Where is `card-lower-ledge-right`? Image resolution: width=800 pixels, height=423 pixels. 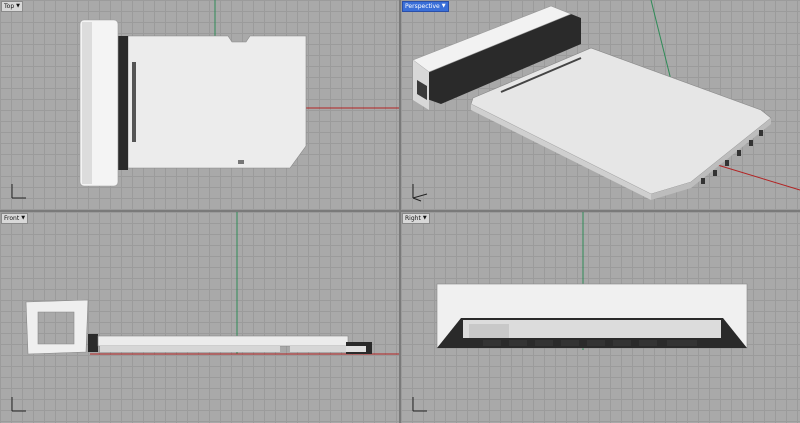 card-lower-ledge-right is located at coordinates (318, 349).